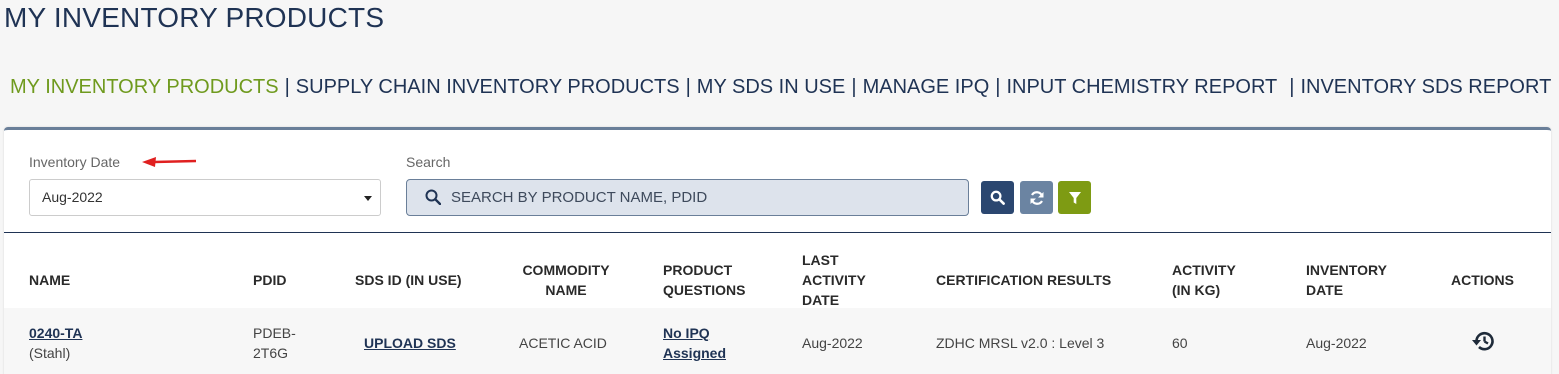 This screenshot has height=374, width=1559. What do you see at coordinates (50, 353) in the screenshot?
I see `product-supplier: (Stahl)` at bounding box center [50, 353].